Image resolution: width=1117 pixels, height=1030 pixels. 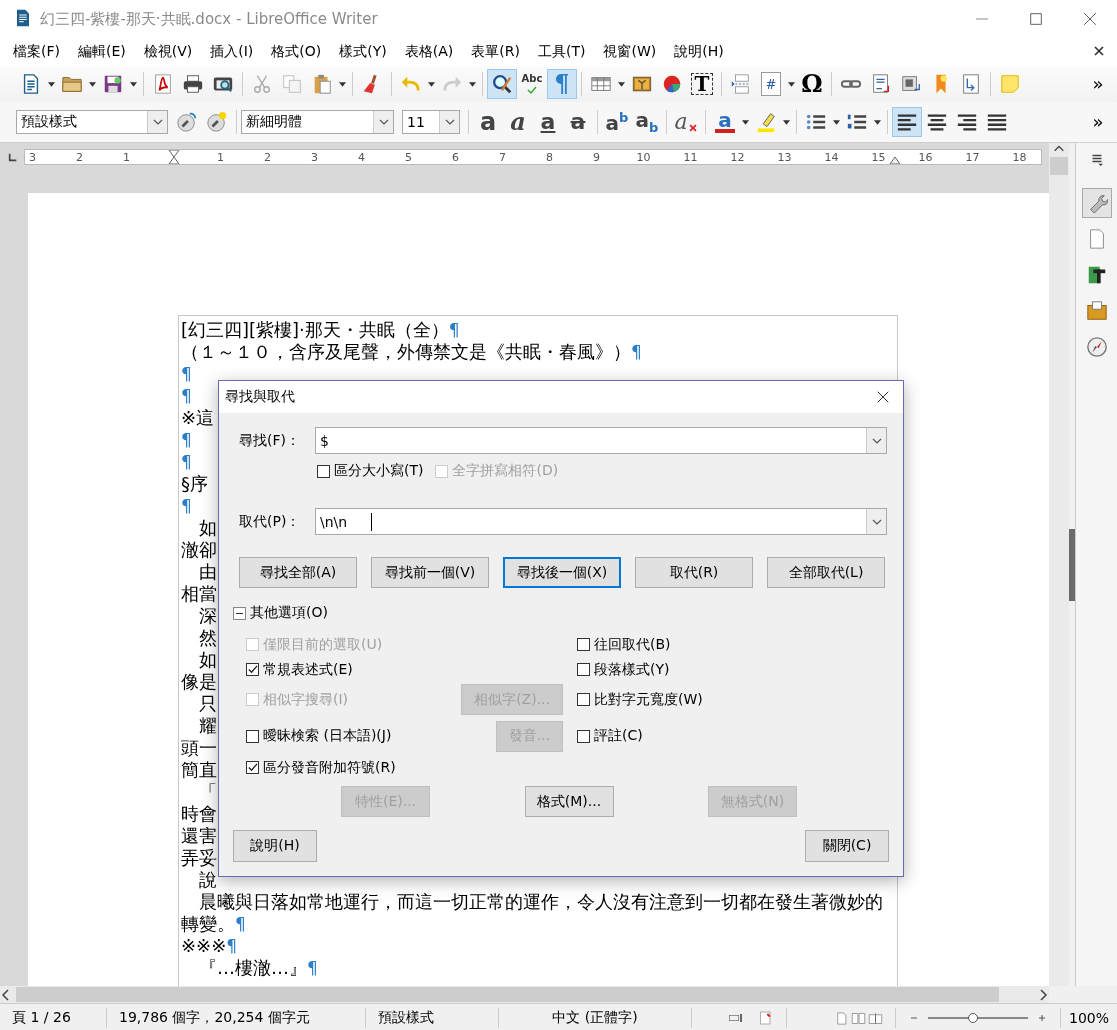 I want to click on text-line: 只, so click(x=207, y=704).